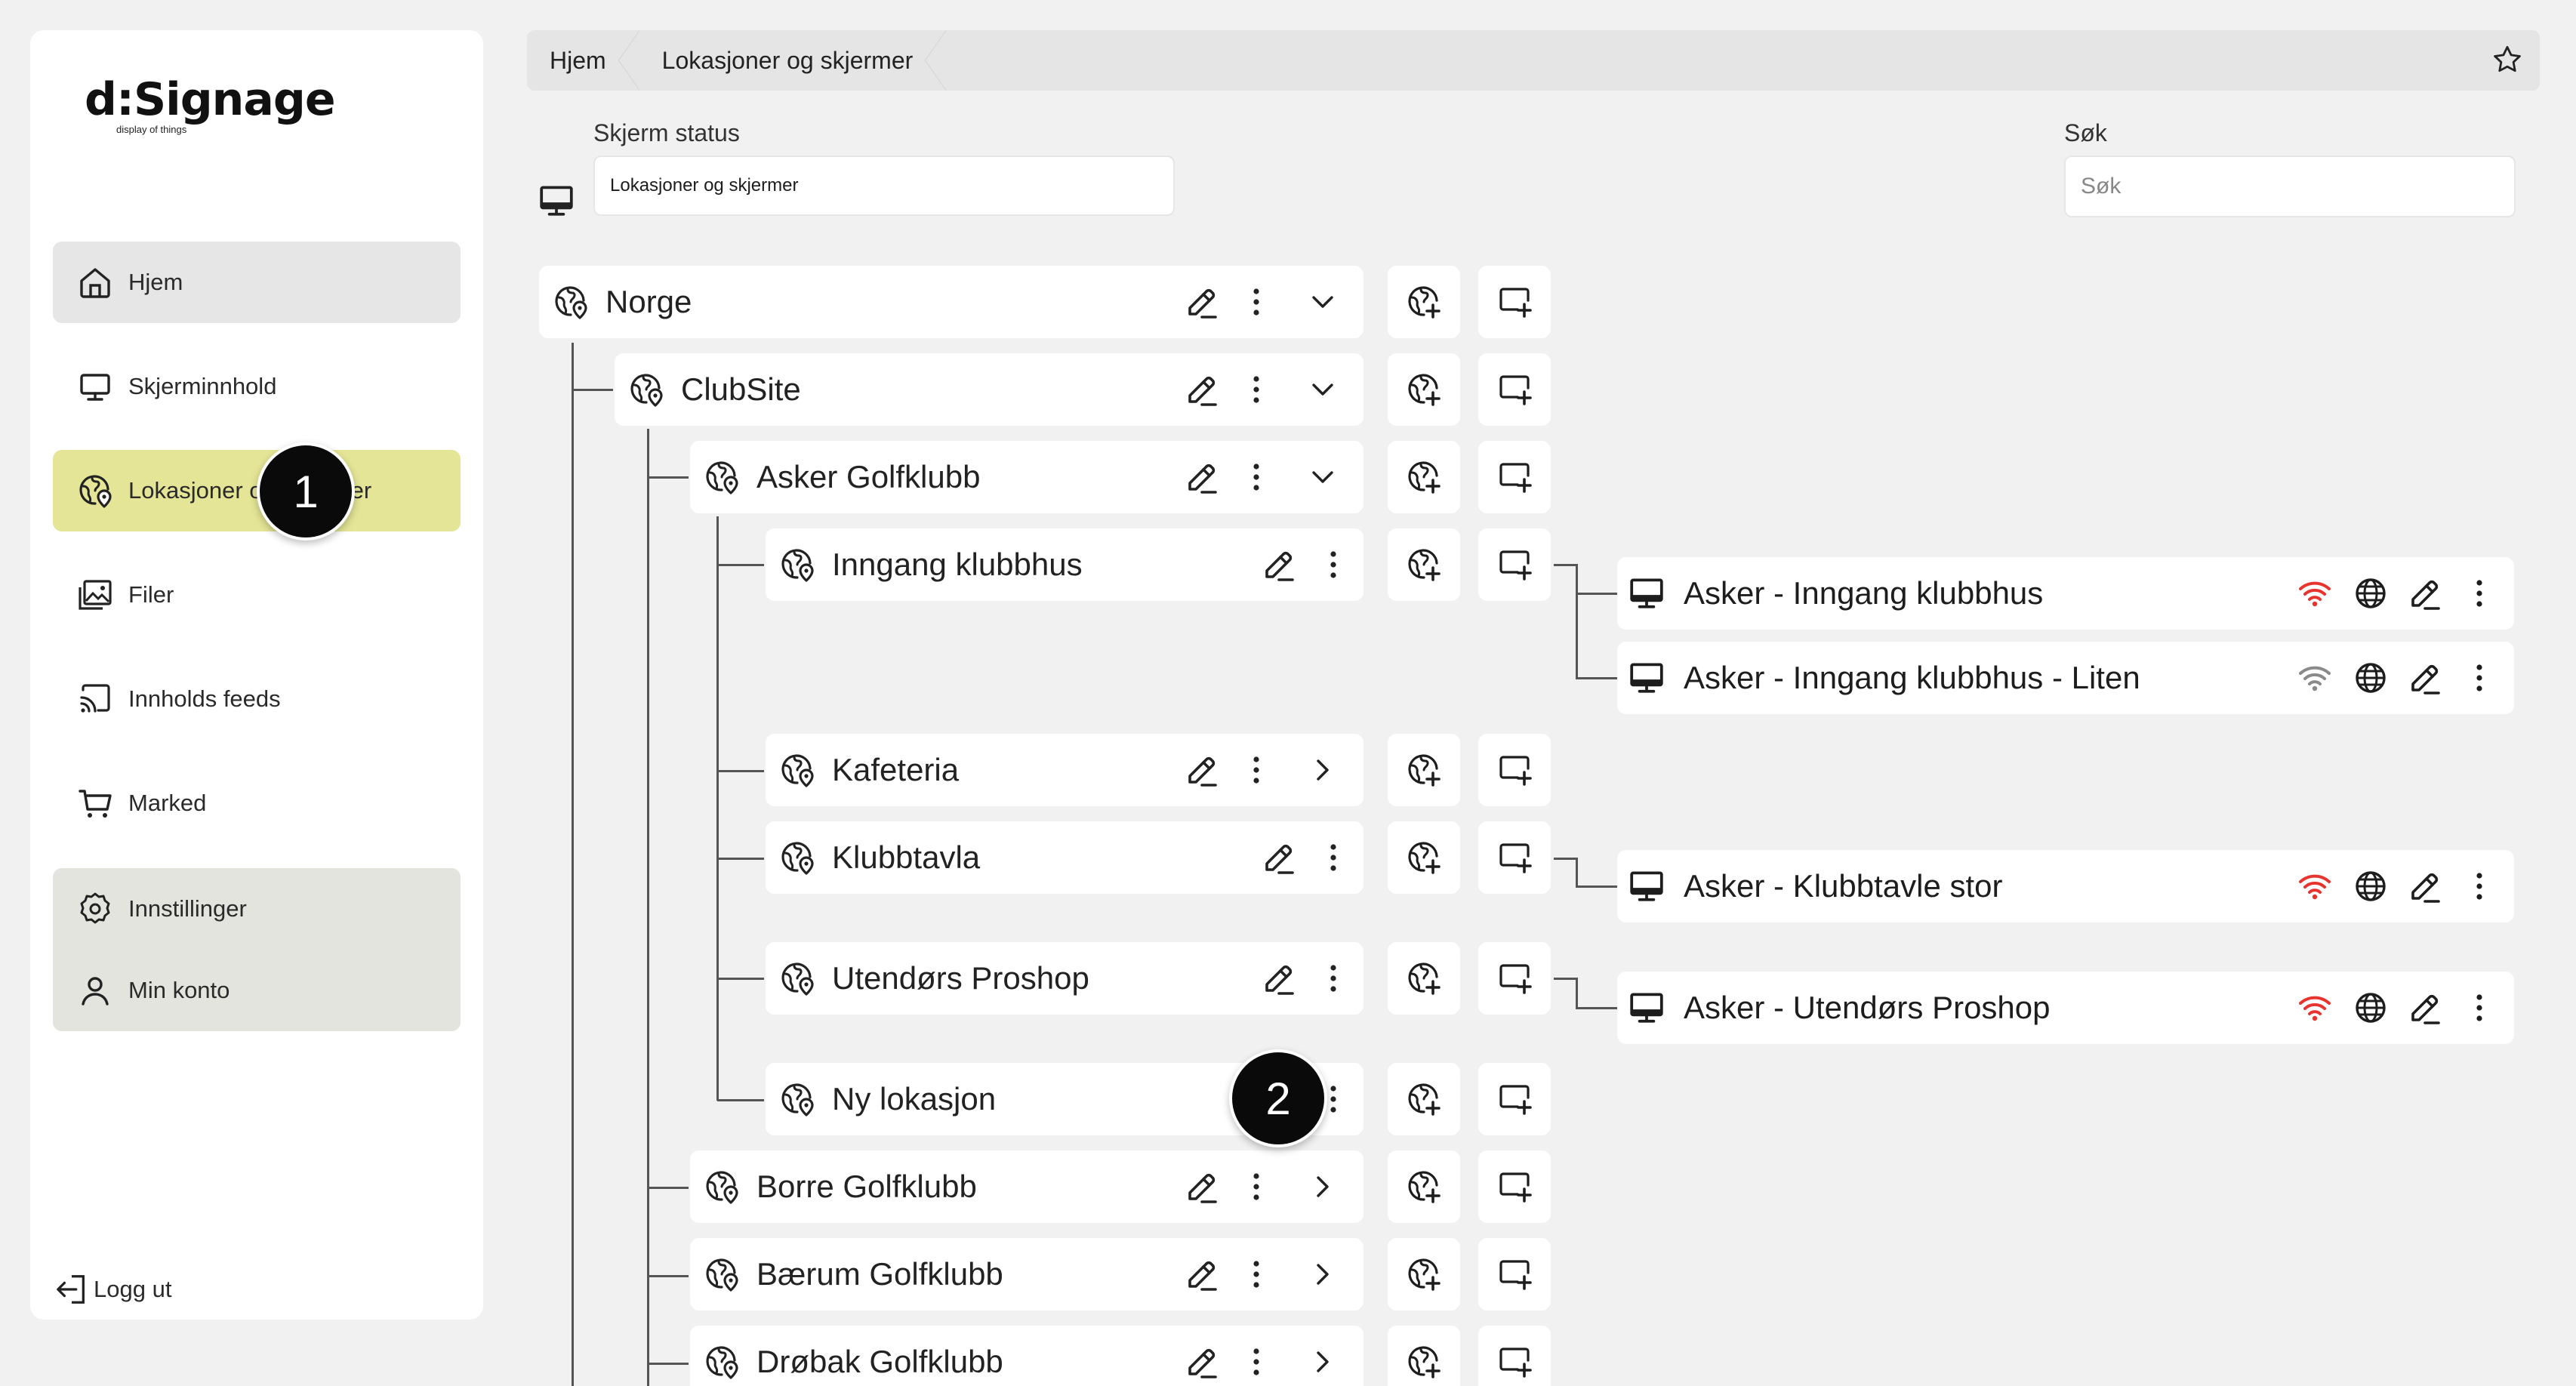  Describe the element at coordinates (257, 386) in the screenshot. I see `sidebar-item-skjerminnhold: Skjerminnhold` at that location.